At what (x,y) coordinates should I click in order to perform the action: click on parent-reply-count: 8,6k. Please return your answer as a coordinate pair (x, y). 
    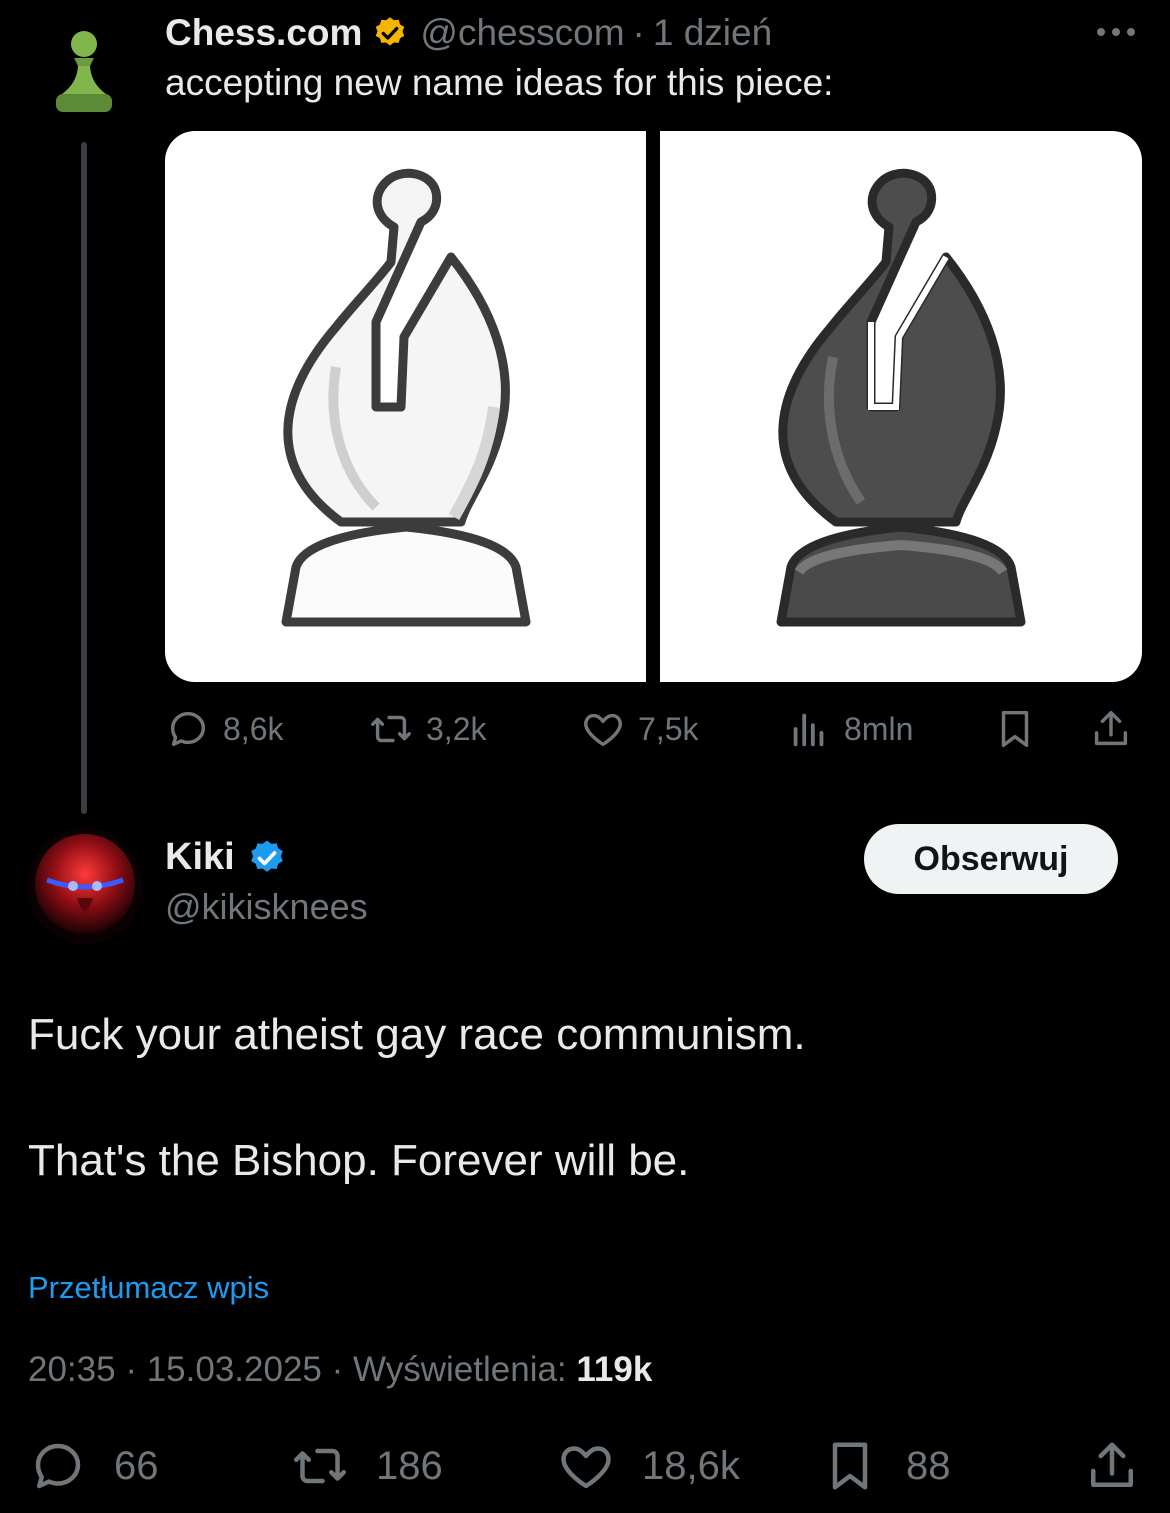
    Looking at the image, I should click on (253, 728).